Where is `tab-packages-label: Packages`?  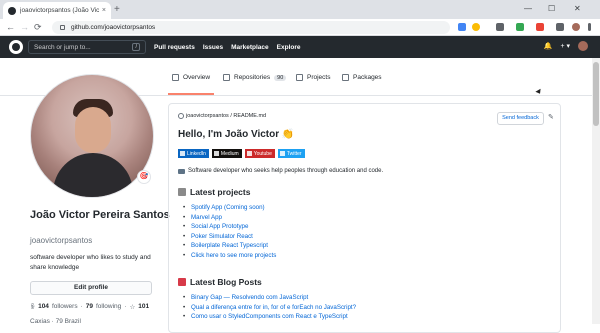 tab-packages-label: Packages is located at coordinates (367, 77).